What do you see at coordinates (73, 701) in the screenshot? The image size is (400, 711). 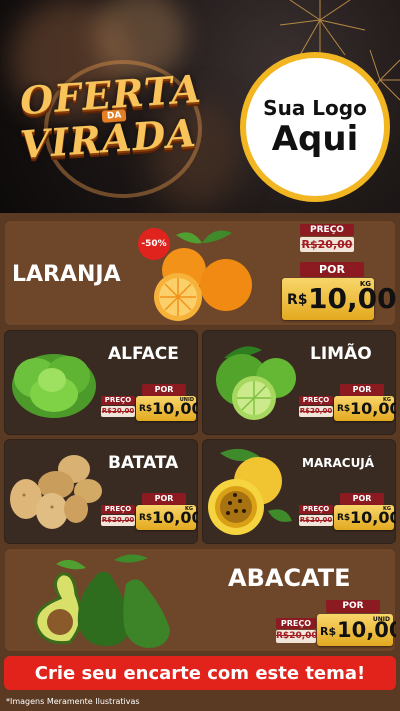 I see `footnote: *Imagens Meramente Ilustrativas` at bounding box center [73, 701].